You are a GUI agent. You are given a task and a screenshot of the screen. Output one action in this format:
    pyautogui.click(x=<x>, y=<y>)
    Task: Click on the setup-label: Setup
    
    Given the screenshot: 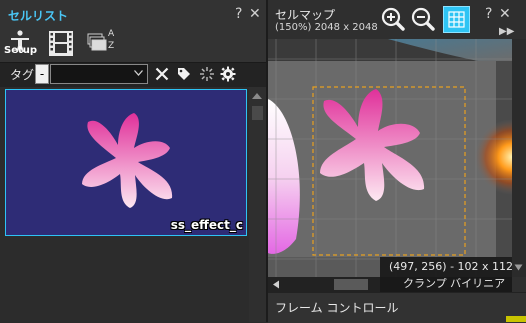 What is the action you would take?
    pyautogui.click(x=21, y=50)
    